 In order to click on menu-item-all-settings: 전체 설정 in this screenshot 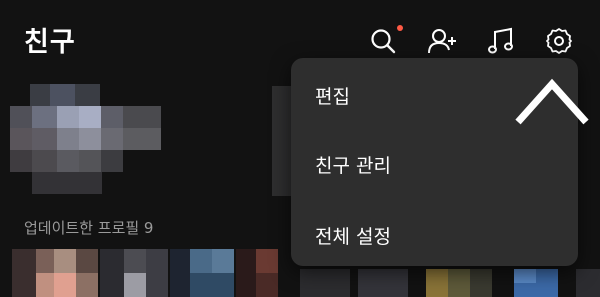, I will do `click(353, 235)`.